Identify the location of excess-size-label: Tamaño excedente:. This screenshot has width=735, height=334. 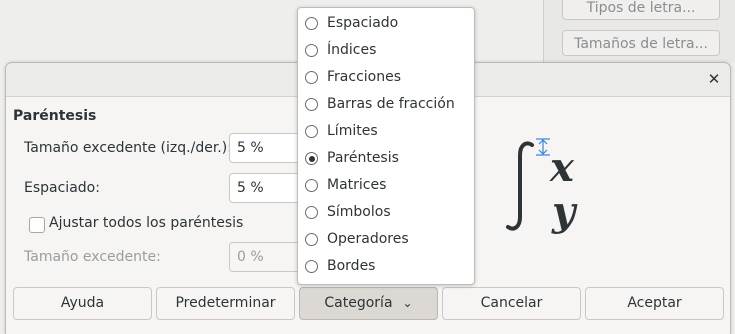
(92, 257).